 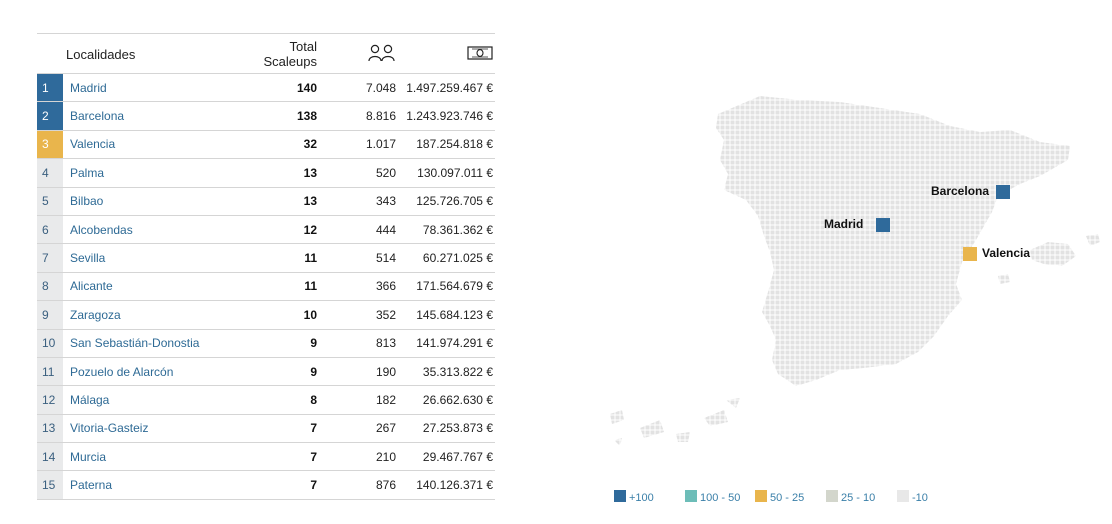 What do you see at coordinates (675, 422) in the screenshot?
I see `canary-islands` at bounding box center [675, 422].